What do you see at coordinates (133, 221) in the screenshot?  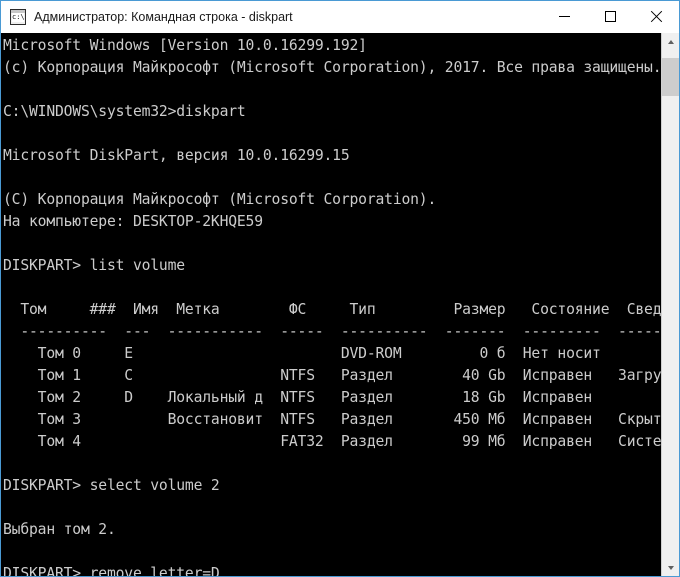 I see `console-line: На компьютере: DESKTOP-2KHQE59` at bounding box center [133, 221].